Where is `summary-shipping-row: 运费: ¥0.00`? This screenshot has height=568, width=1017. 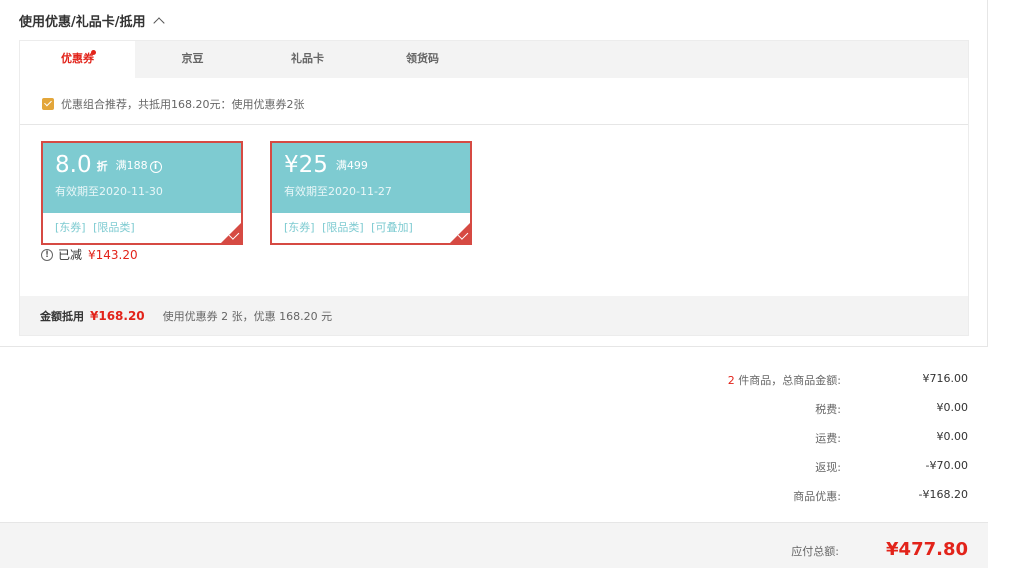 summary-shipping-row: 运费: ¥0.00 is located at coordinates (484, 438).